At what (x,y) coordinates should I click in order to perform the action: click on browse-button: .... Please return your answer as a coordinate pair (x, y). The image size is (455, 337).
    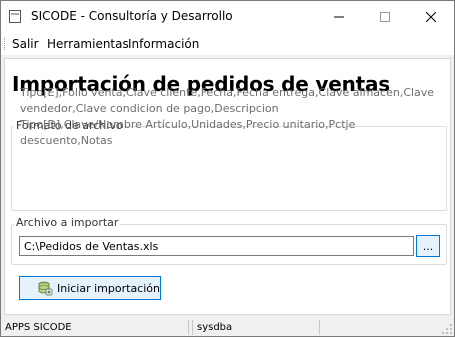
    Looking at the image, I should click on (428, 246).